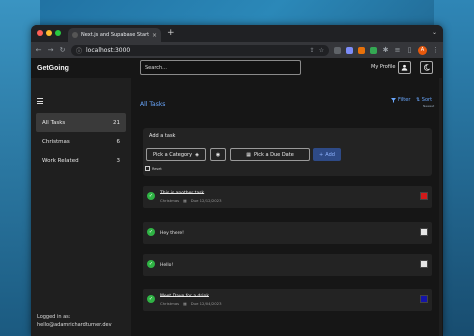  What do you see at coordinates (397, 50) in the screenshot?
I see `reading-list-icon: ≡` at bounding box center [397, 50].